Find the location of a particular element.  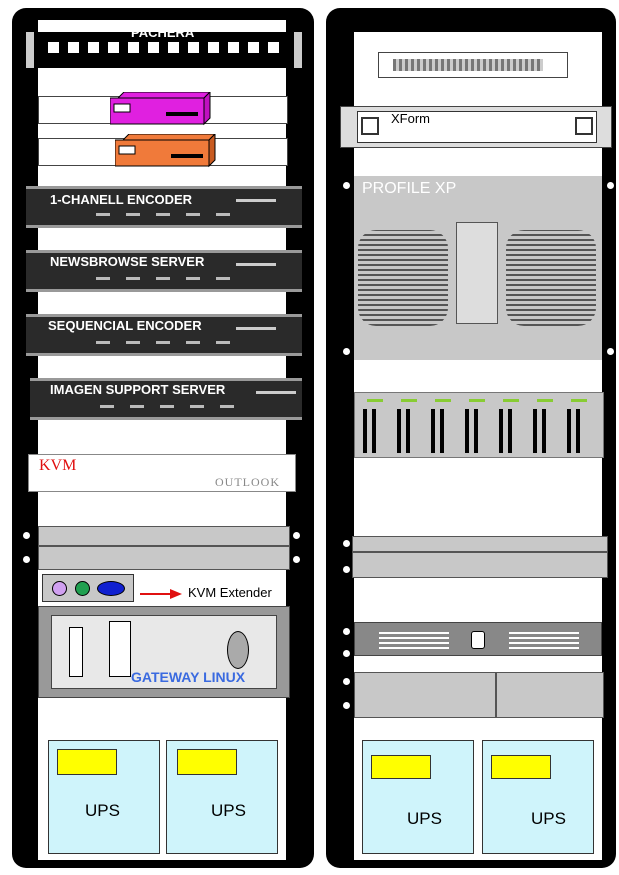

sequencial-encoder: SEQUENCIAL ENCODER is located at coordinates (164, 335).